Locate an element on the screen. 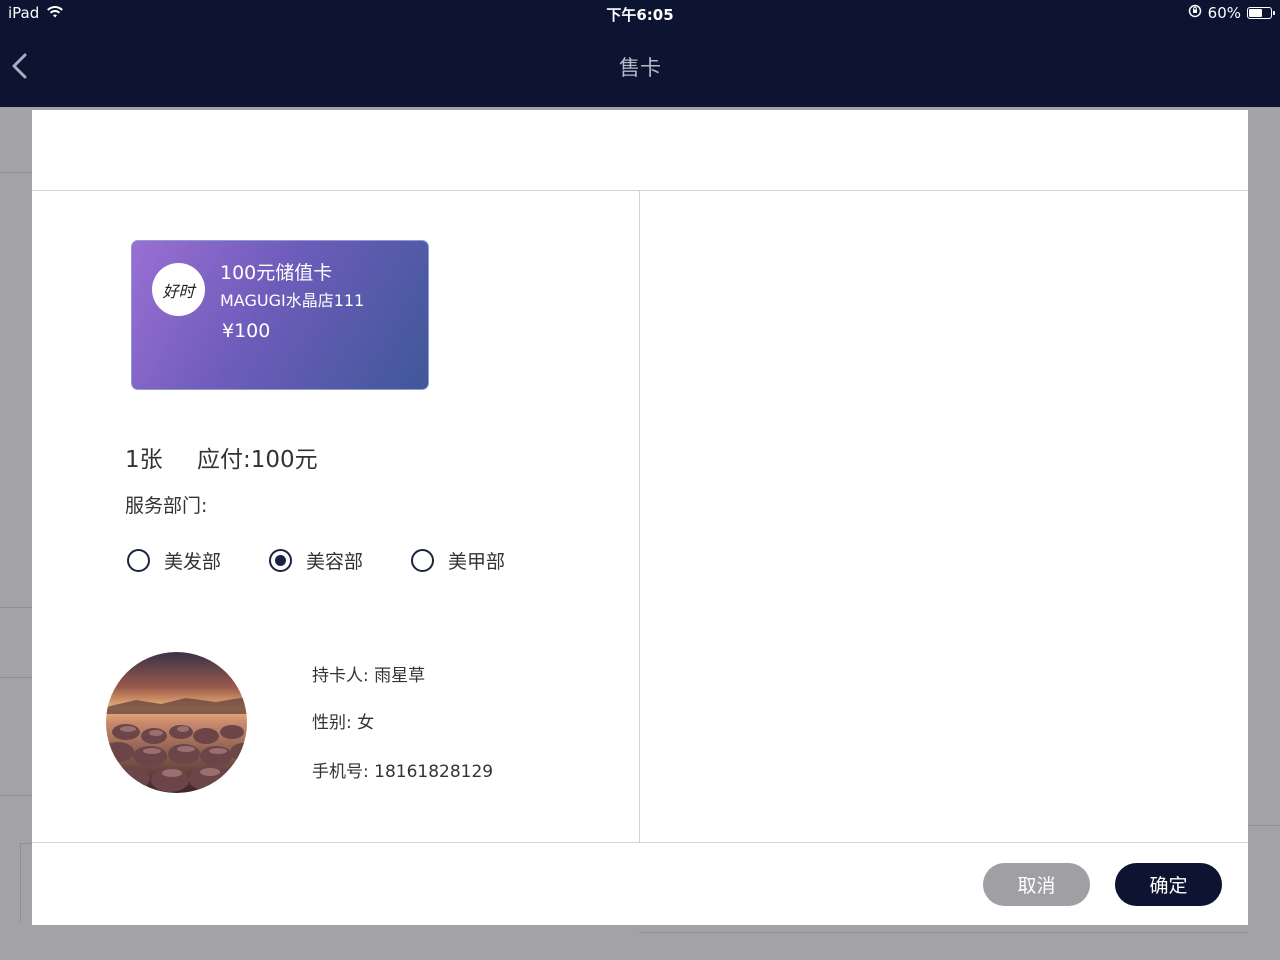 This screenshot has width=1280, height=960. card-name: 100元储值卡 is located at coordinates (276, 273).